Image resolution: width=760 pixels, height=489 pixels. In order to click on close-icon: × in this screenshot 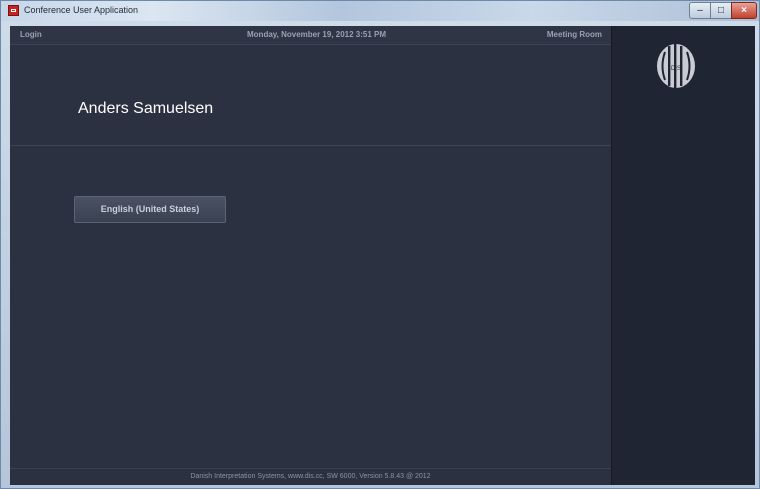, I will do `click(744, 10)`.